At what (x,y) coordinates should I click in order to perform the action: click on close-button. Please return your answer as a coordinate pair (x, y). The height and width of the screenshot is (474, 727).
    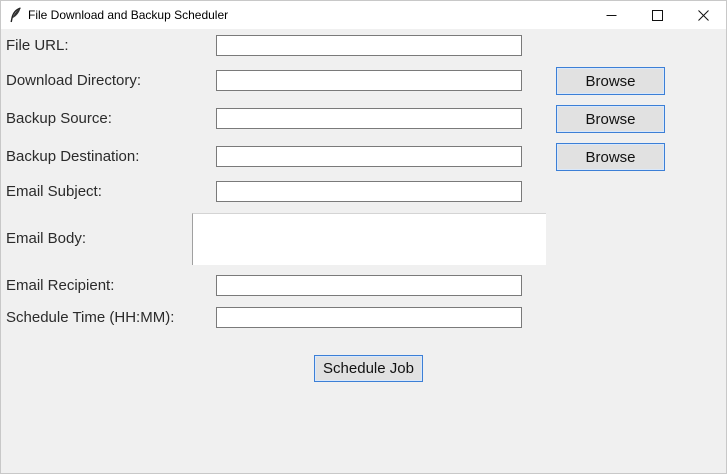
    Looking at the image, I should click on (703, 15).